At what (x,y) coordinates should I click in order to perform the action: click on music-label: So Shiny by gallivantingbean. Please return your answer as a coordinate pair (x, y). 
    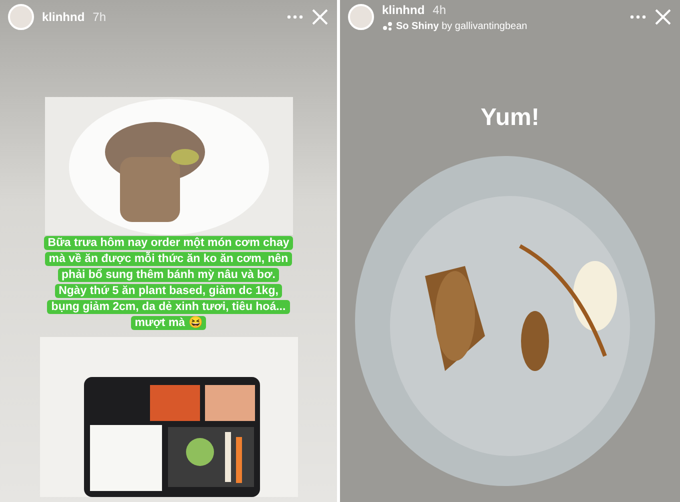
    Looking at the image, I should click on (462, 26).